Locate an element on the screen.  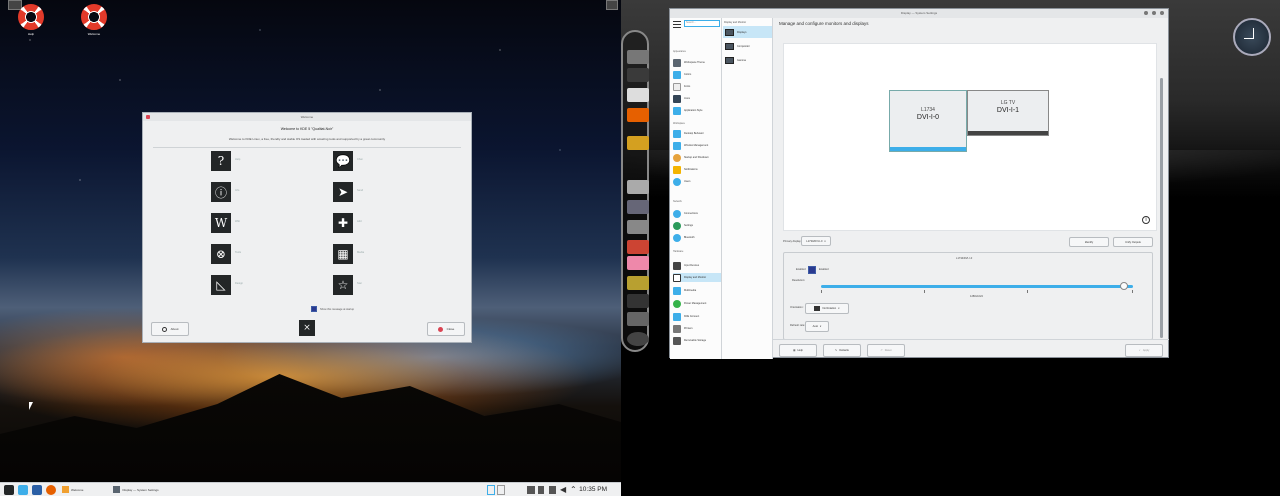
startup-checkbox is located at coordinates (314, 309).